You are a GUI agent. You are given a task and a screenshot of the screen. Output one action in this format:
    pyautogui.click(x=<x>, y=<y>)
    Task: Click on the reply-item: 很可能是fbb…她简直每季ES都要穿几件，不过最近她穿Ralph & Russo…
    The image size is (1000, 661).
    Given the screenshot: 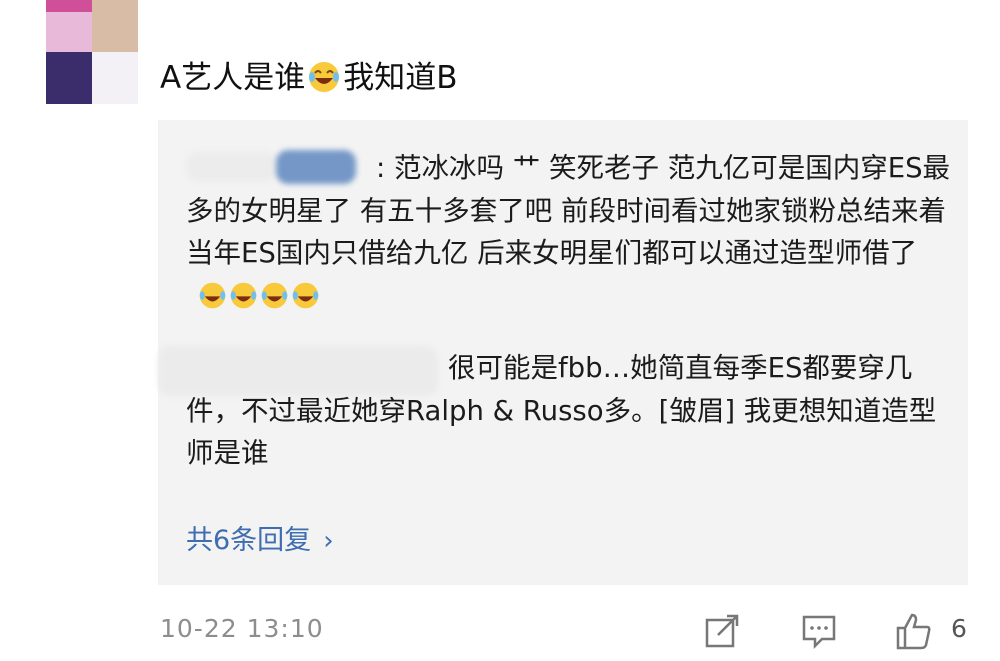 What is the action you would take?
    pyautogui.click(x=571, y=411)
    